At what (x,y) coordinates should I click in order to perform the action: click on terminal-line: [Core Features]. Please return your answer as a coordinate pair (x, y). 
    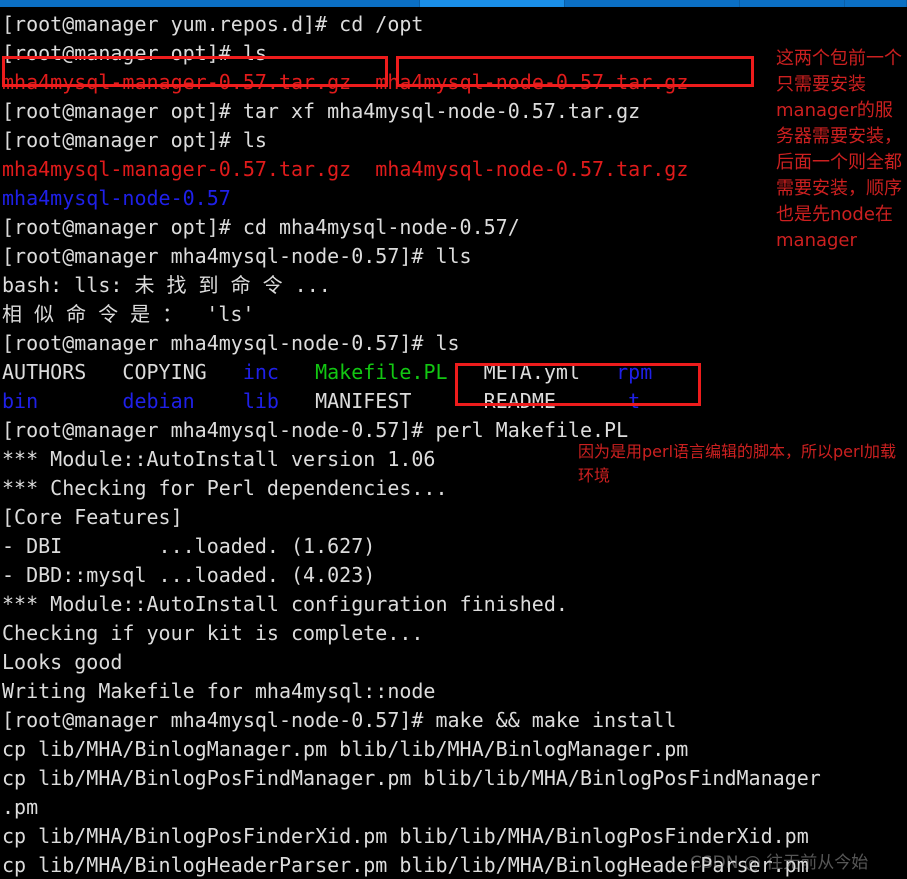
    Looking at the image, I should click on (454, 517).